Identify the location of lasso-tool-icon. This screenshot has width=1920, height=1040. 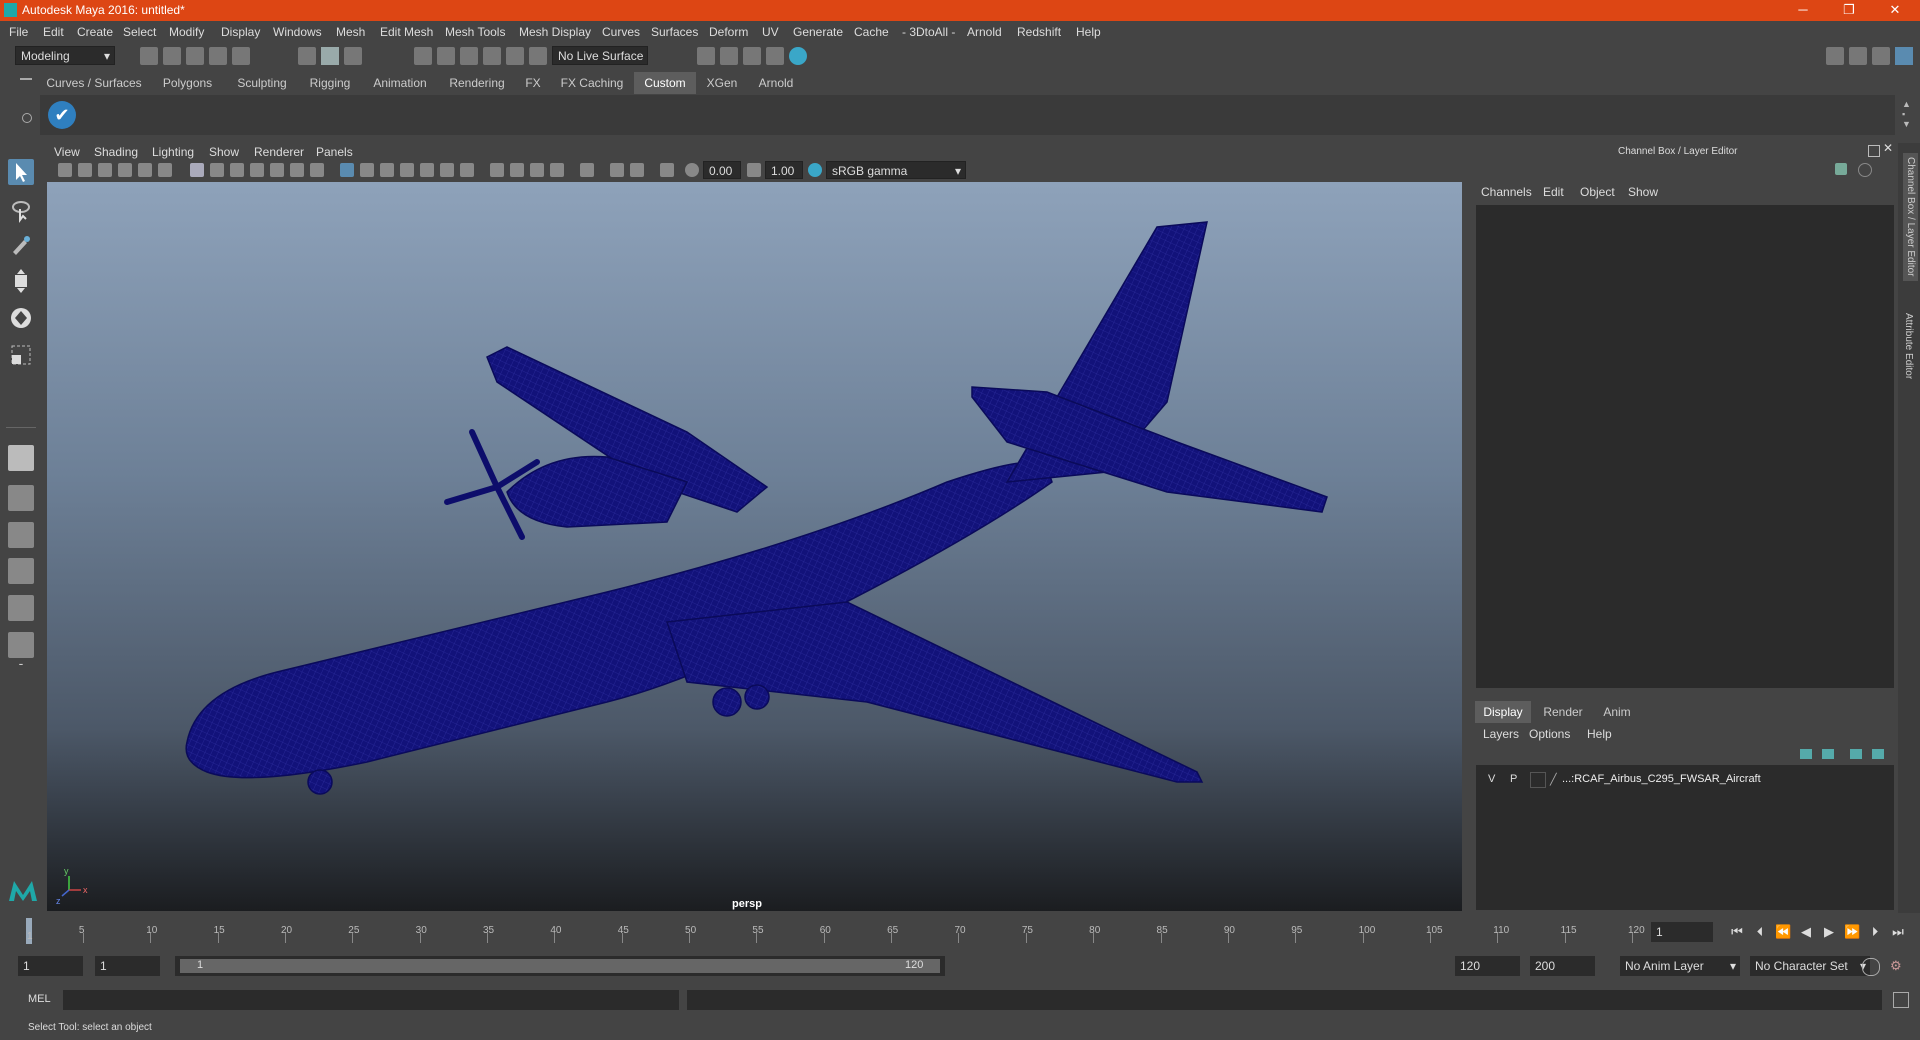
(21, 210).